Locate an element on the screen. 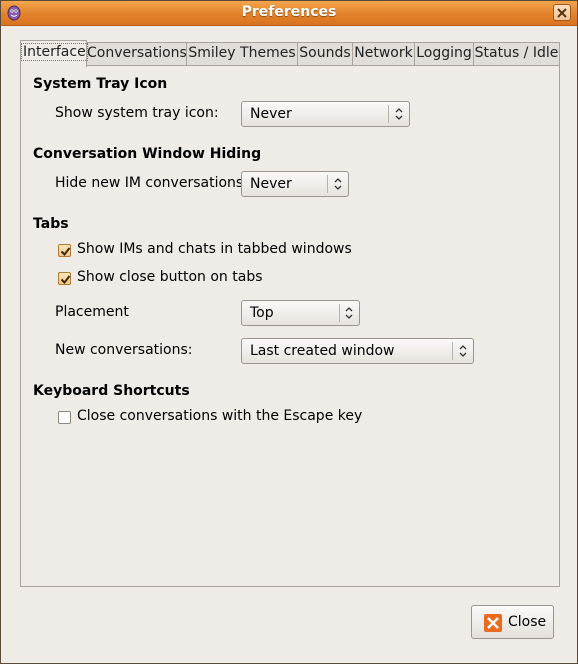 The width and height of the screenshot is (578, 664). conv-hiding-value: Never is located at coordinates (271, 184).